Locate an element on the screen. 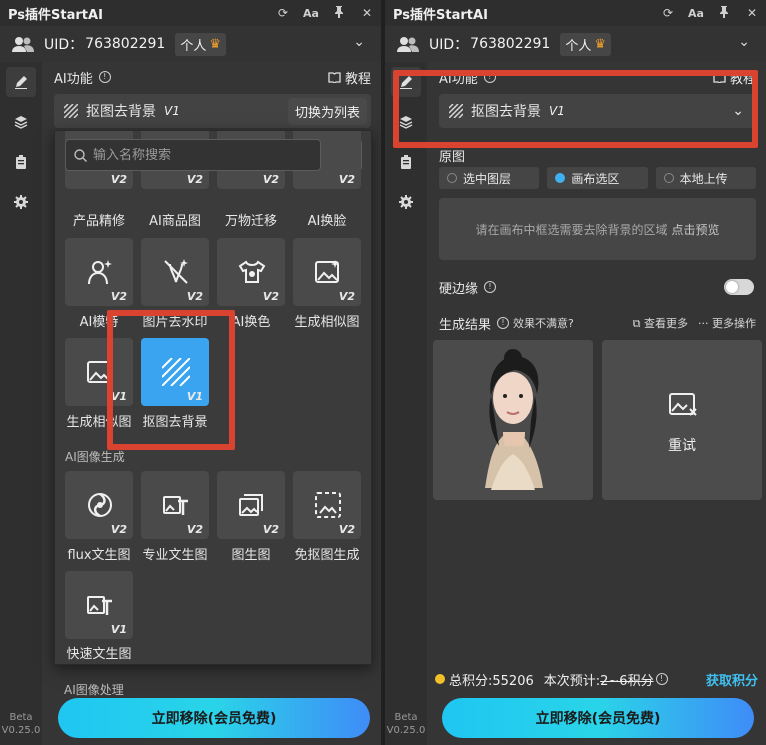  more-actions-label: 更多操作 is located at coordinates (734, 323).